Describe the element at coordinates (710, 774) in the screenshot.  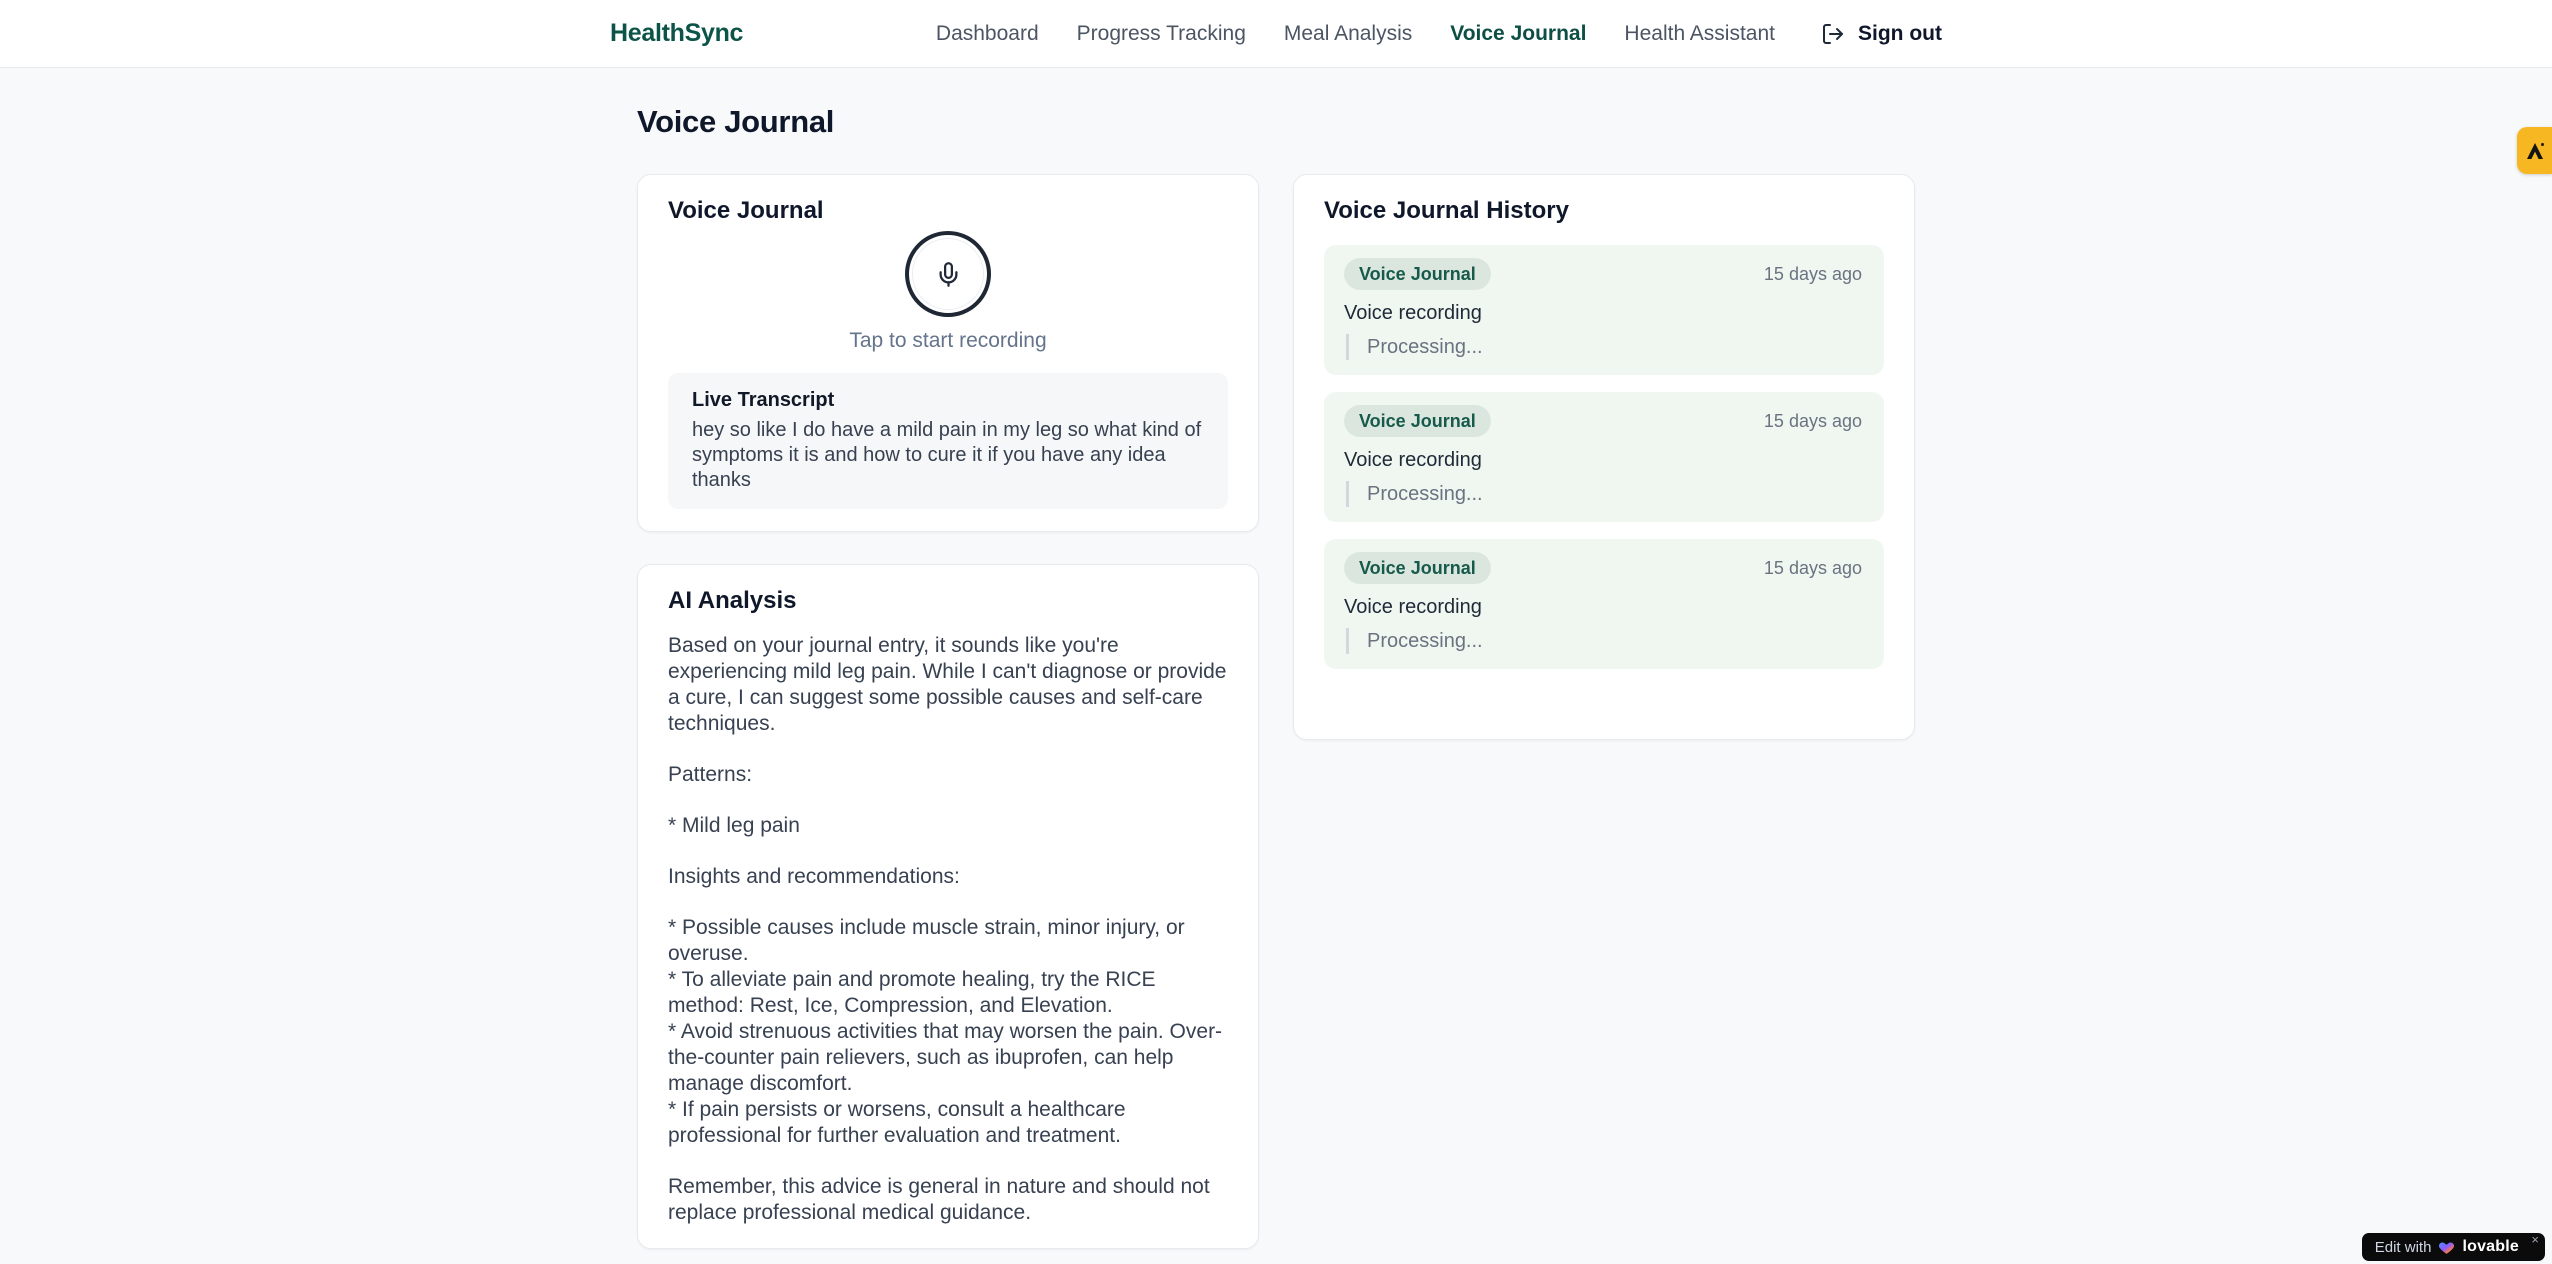
I see `analysis-paragraph: Patterns:` at that location.